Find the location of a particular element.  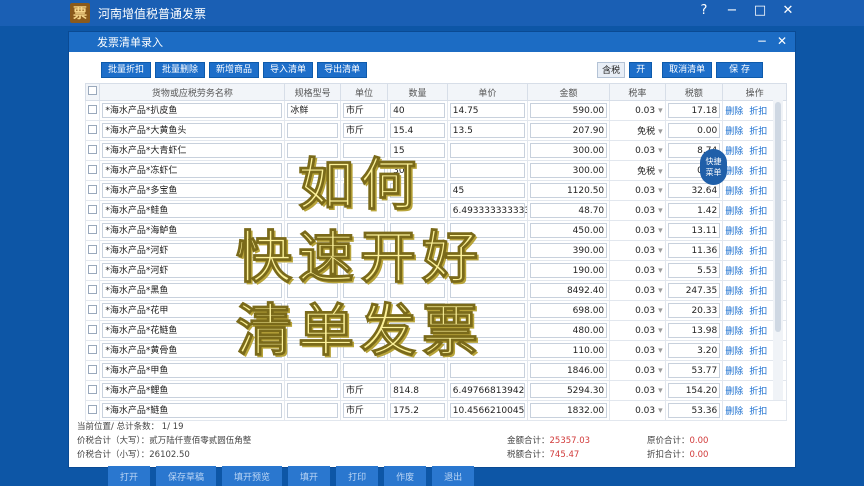

item-qty-input: 40 is located at coordinates (417, 110).